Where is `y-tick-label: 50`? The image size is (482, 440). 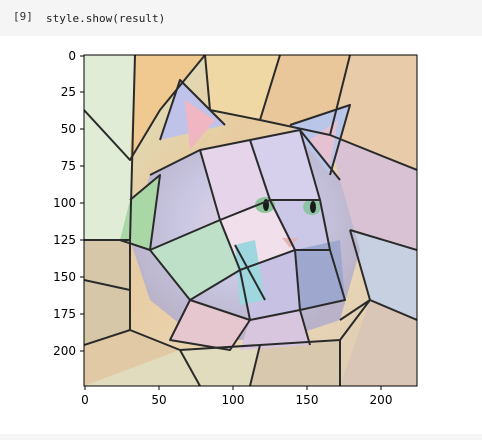 y-tick-label: 50 is located at coordinates (68, 129).